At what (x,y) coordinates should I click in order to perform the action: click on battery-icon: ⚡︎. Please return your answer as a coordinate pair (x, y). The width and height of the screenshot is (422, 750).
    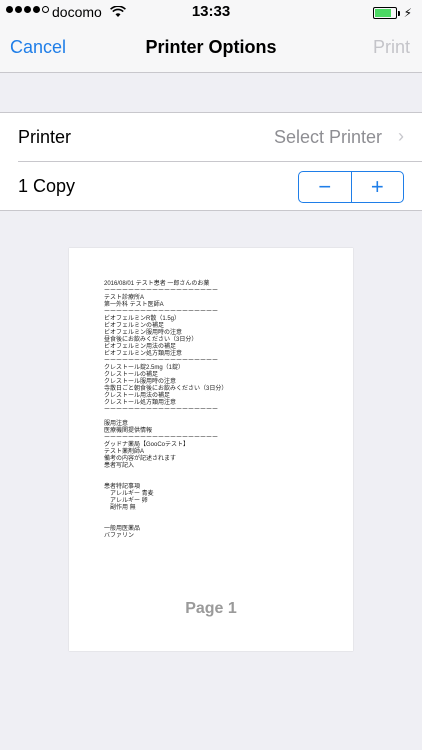
    Looking at the image, I should click on (392, 13).